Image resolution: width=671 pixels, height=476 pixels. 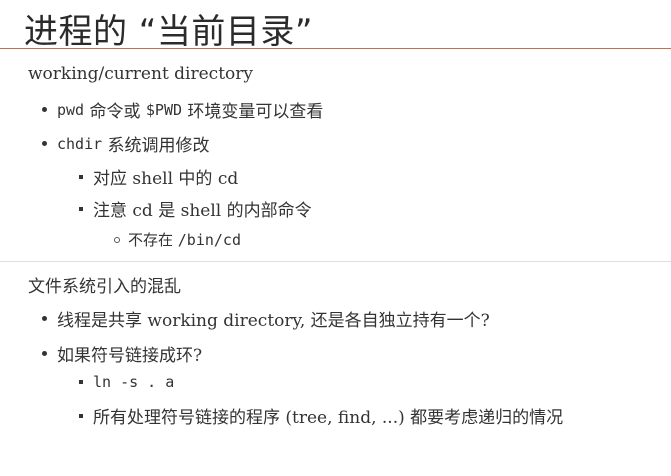 I want to click on list-item-no-bin-cd: 不存在 /bin/cd, so click(x=177, y=239).